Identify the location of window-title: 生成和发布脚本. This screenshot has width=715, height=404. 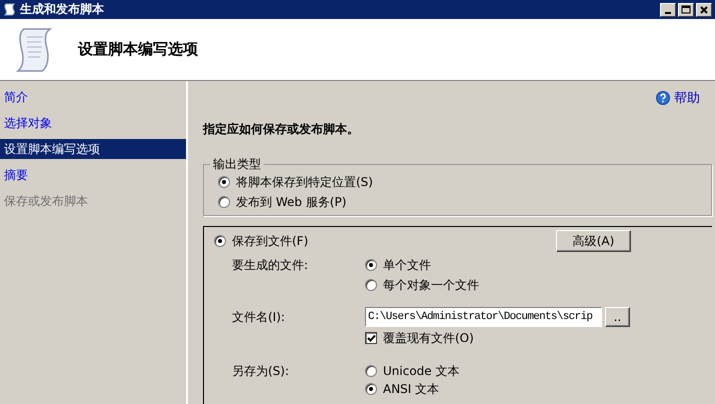
(62, 9).